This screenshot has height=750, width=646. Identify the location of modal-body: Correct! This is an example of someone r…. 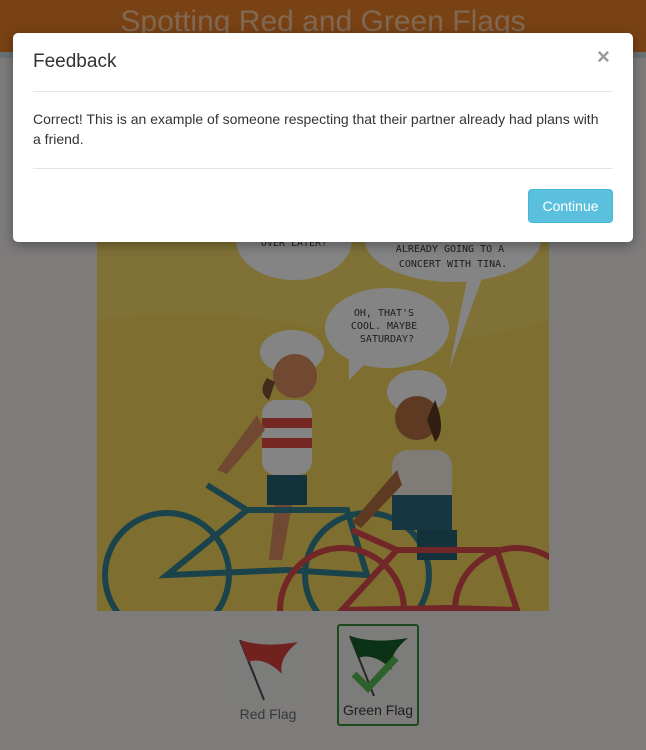
(323, 130).